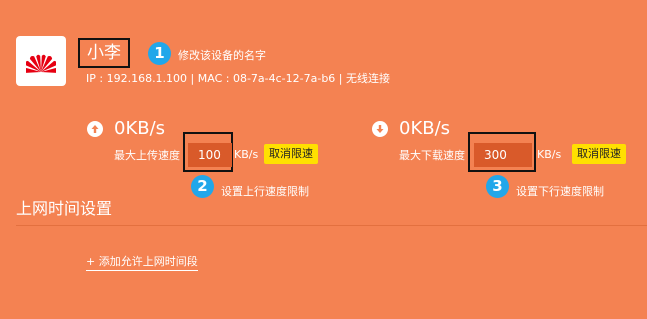 This screenshot has height=319, width=647. Describe the element at coordinates (432, 155) in the screenshot. I see `download-limit-label: 最大下载速度` at that location.